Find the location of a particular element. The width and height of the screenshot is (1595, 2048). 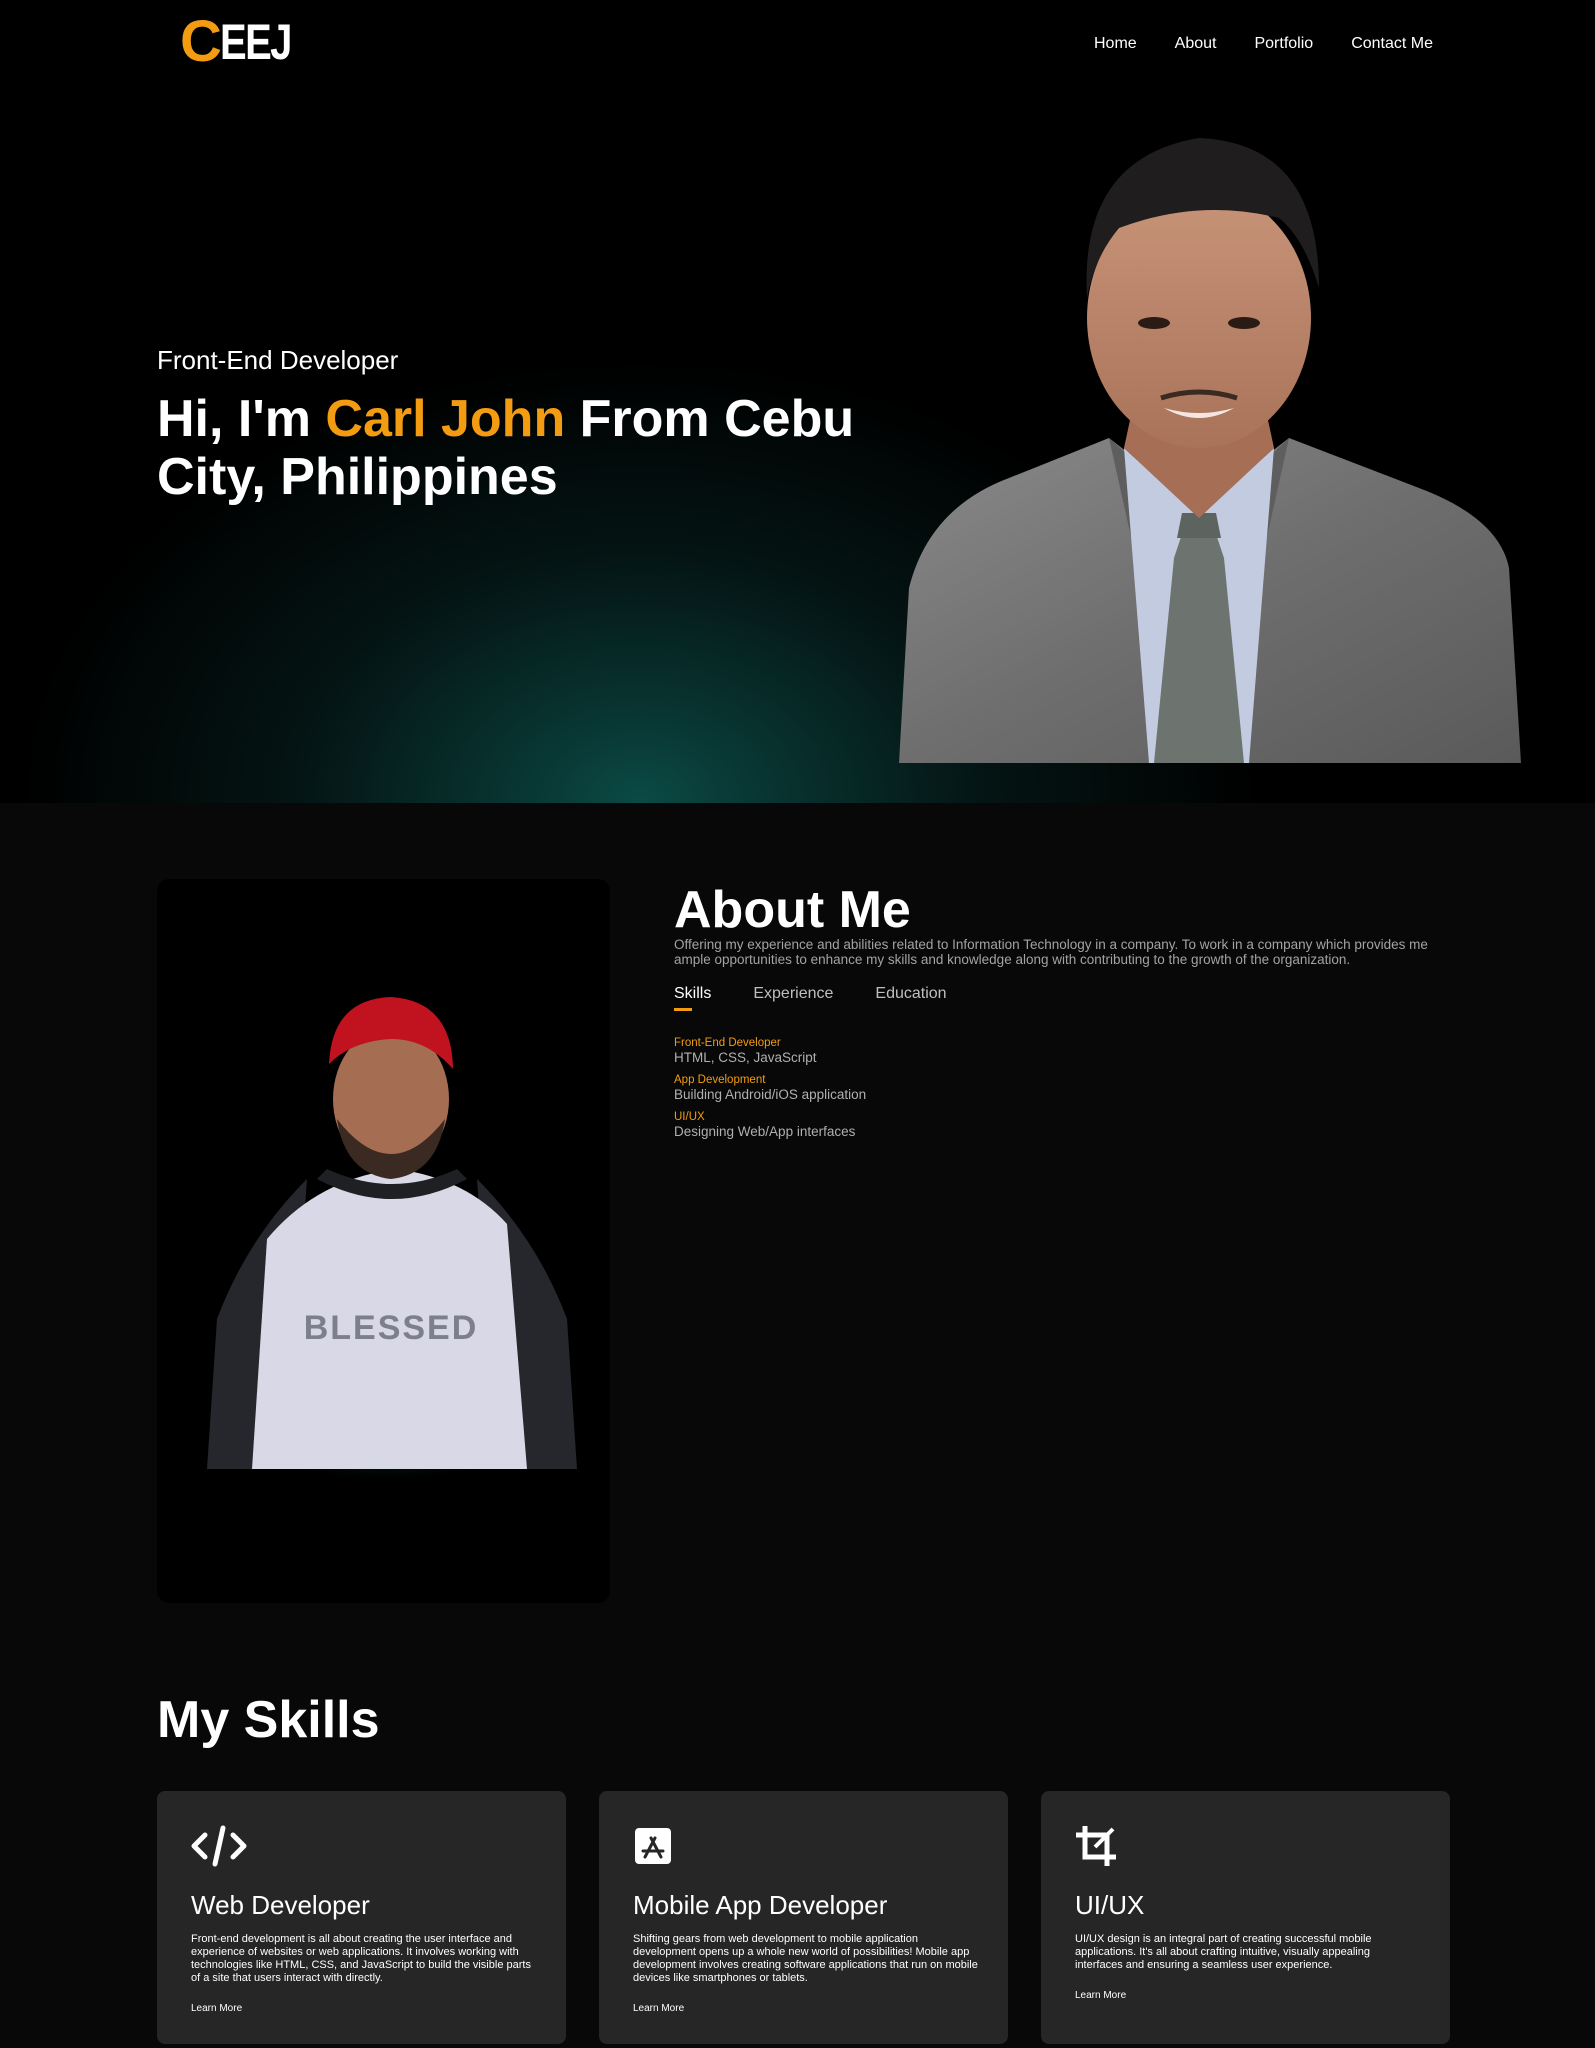

about-photo-card: BLESSED is located at coordinates (383, 1241).